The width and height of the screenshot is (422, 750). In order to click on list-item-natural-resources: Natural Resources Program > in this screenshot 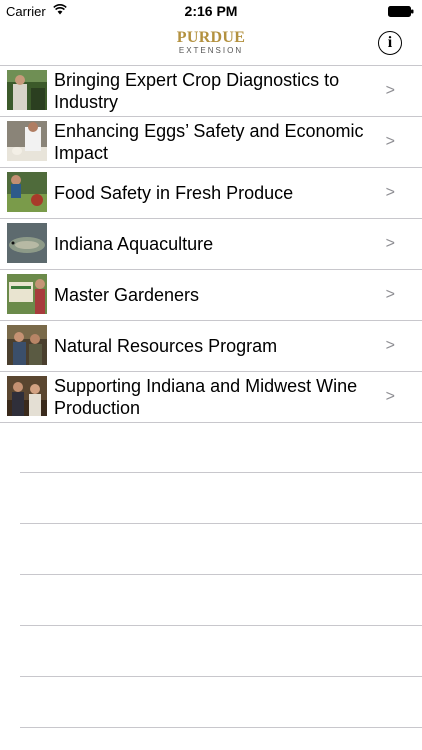, I will do `click(211, 346)`.